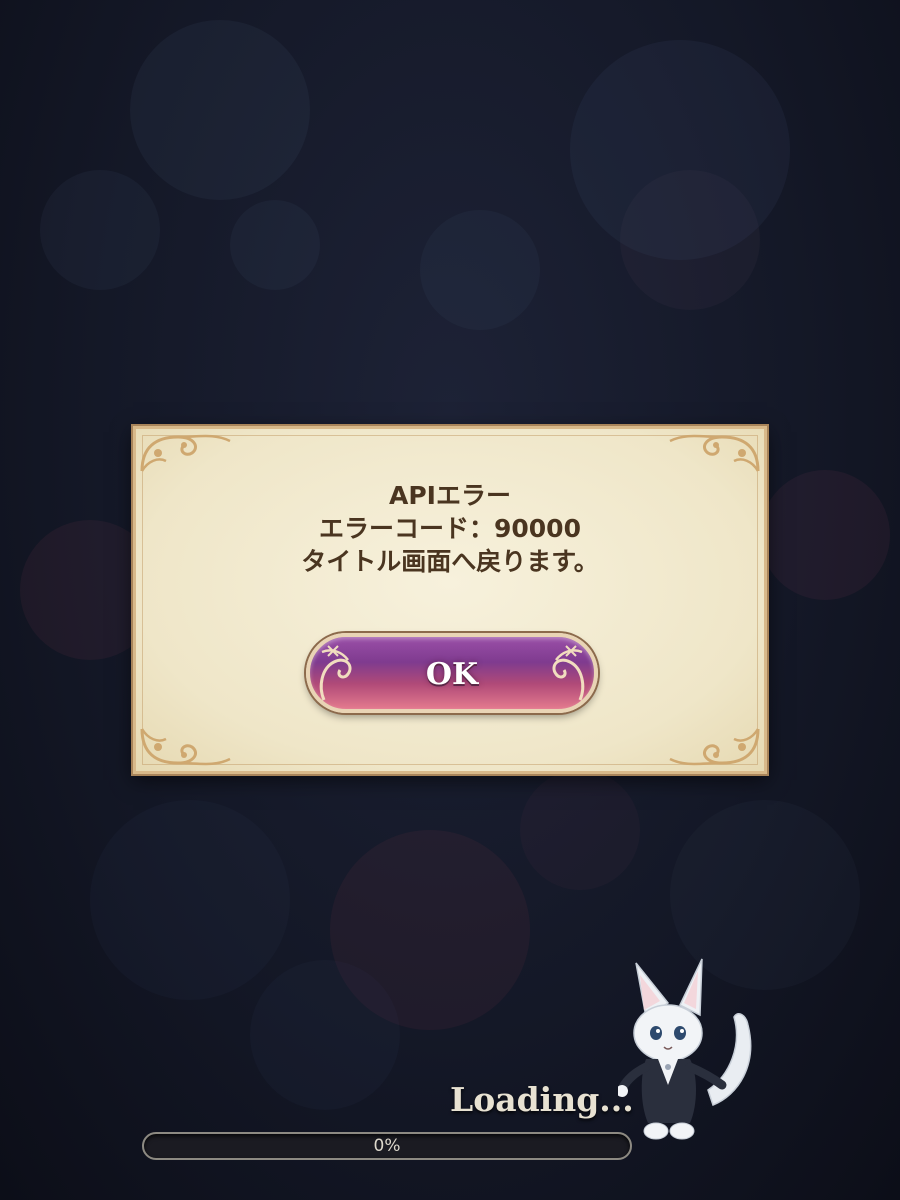 The image size is (900, 1200). I want to click on ok-button-label: OK, so click(452, 674).